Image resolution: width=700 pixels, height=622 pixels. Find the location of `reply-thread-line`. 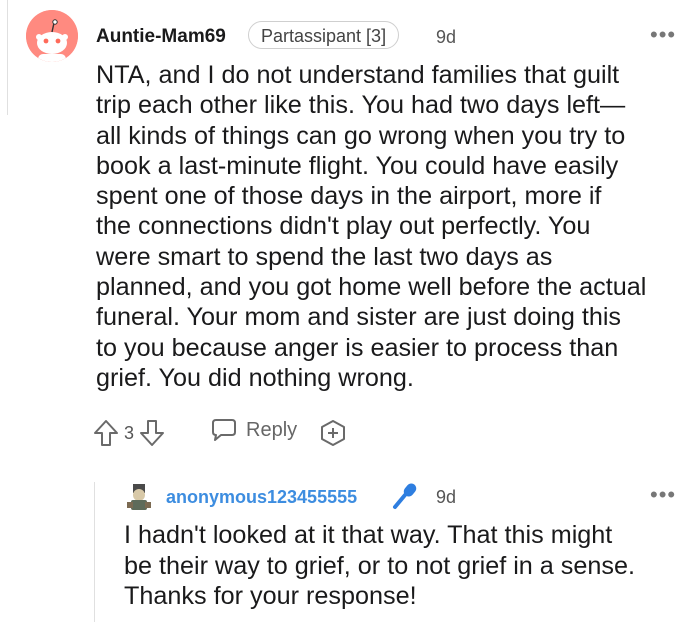

reply-thread-line is located at coordinates (94, 552).